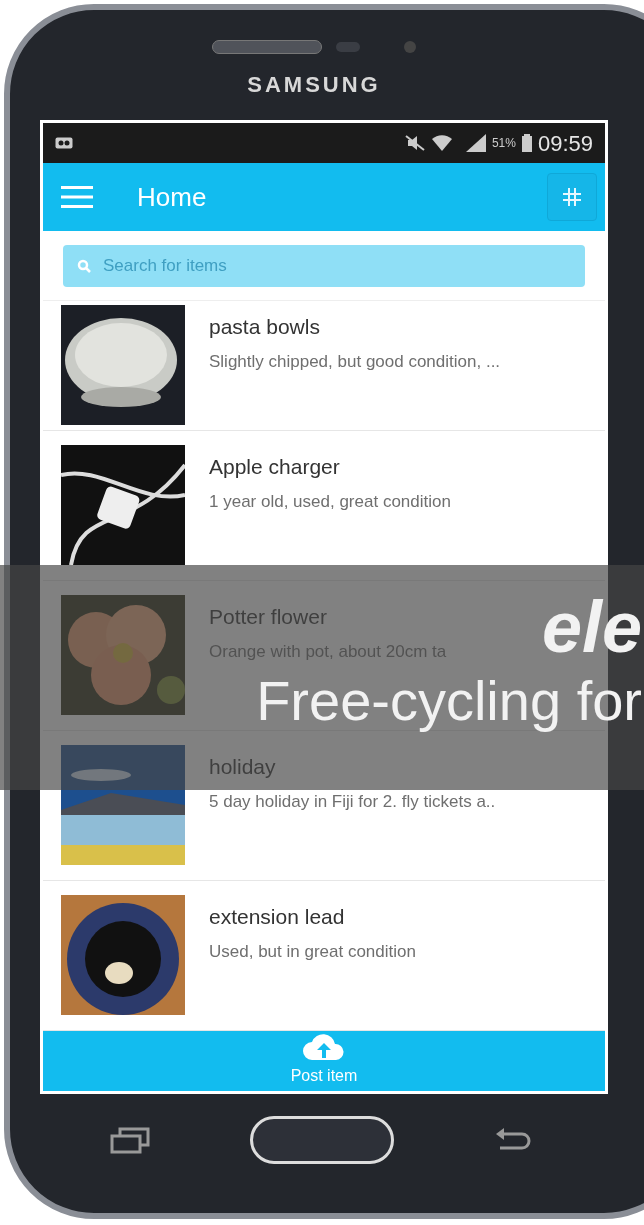 Image resolution: width=644 pixels, height=1225 pixels. Describe the element at coordinates (565, 143) in the screenshot. I see `clock: 09:59` at that location.